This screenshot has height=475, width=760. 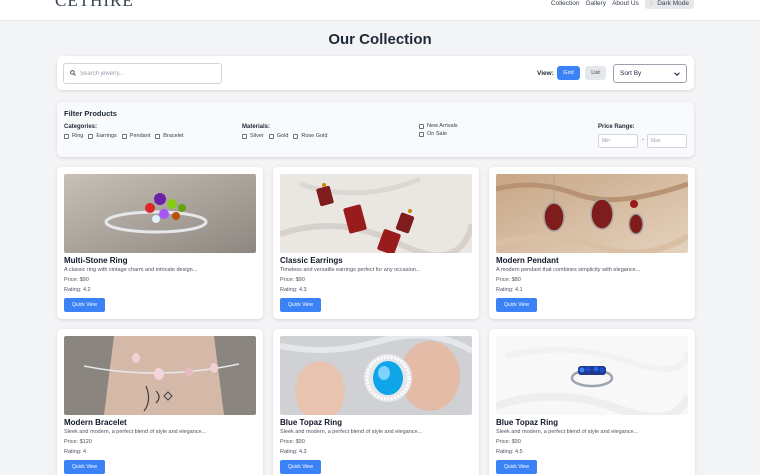 What do you see at coordinates (81, 127) in the screenshot?
I see `categories-label: Categories:` at bounding box center [81, 127].